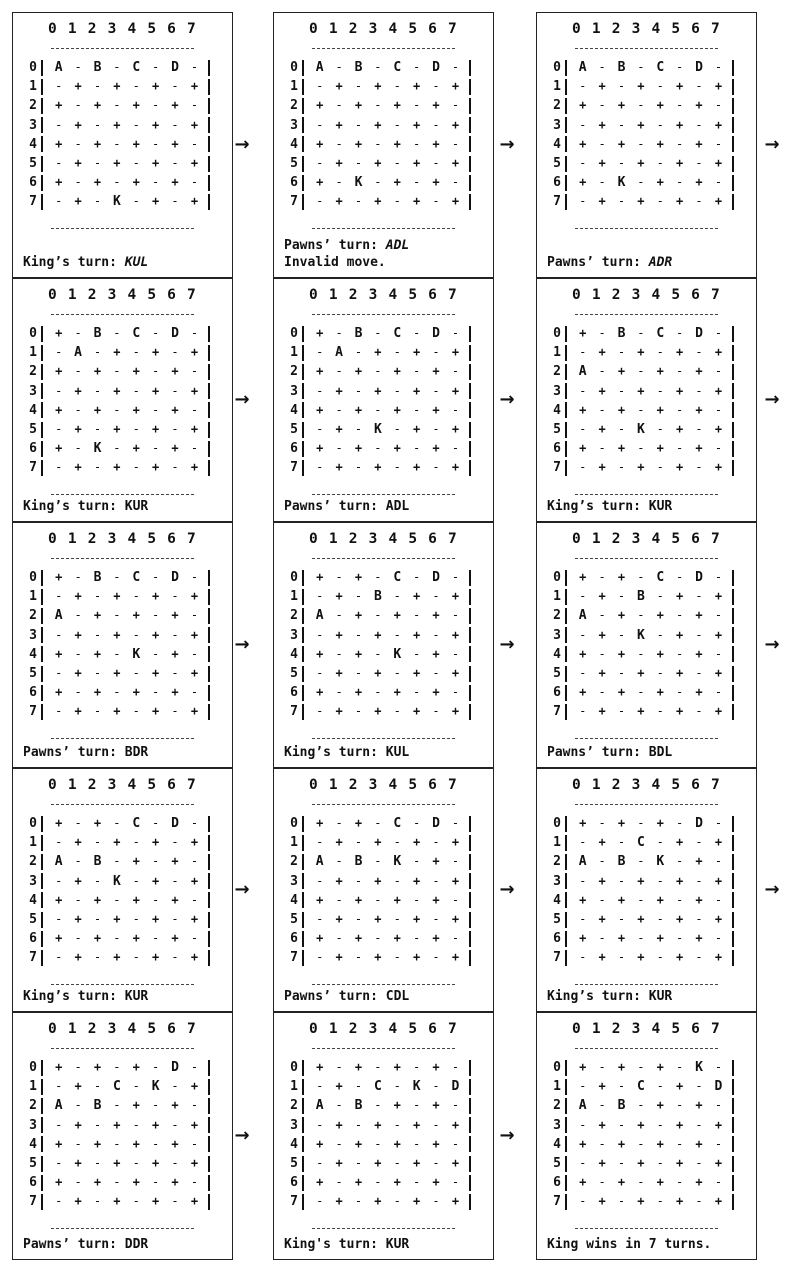 The image size is (800, 1277). What do you see at coordinates (122, 842) in the screenshot?
I see `board-row: 1- + - + - + - +` at bounding box center [122, 842].